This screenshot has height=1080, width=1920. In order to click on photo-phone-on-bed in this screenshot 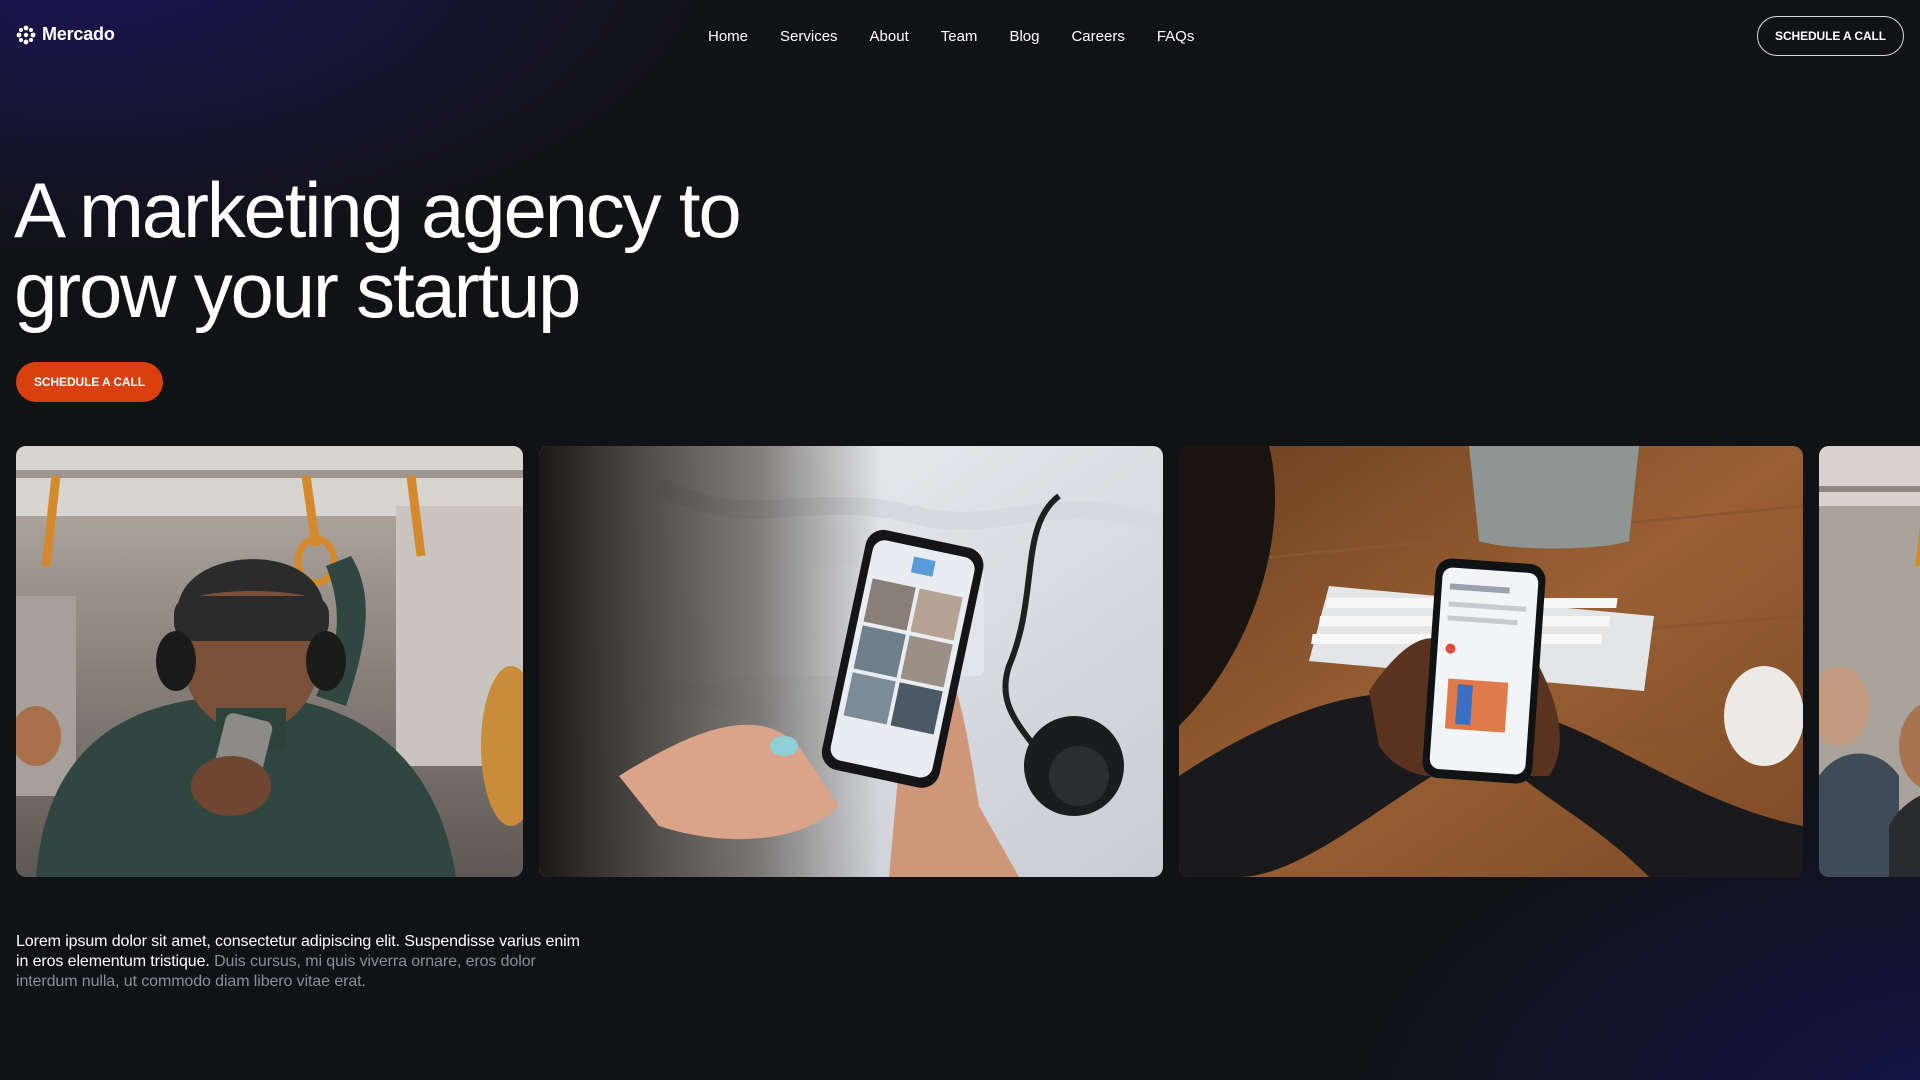, I will do `click(851, 661)`.